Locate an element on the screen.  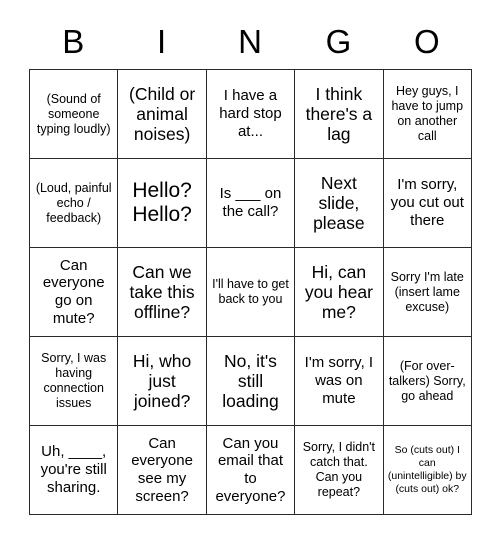
bingo-cell-label: Hi, who just joined? is located at coordinates (162, 381).